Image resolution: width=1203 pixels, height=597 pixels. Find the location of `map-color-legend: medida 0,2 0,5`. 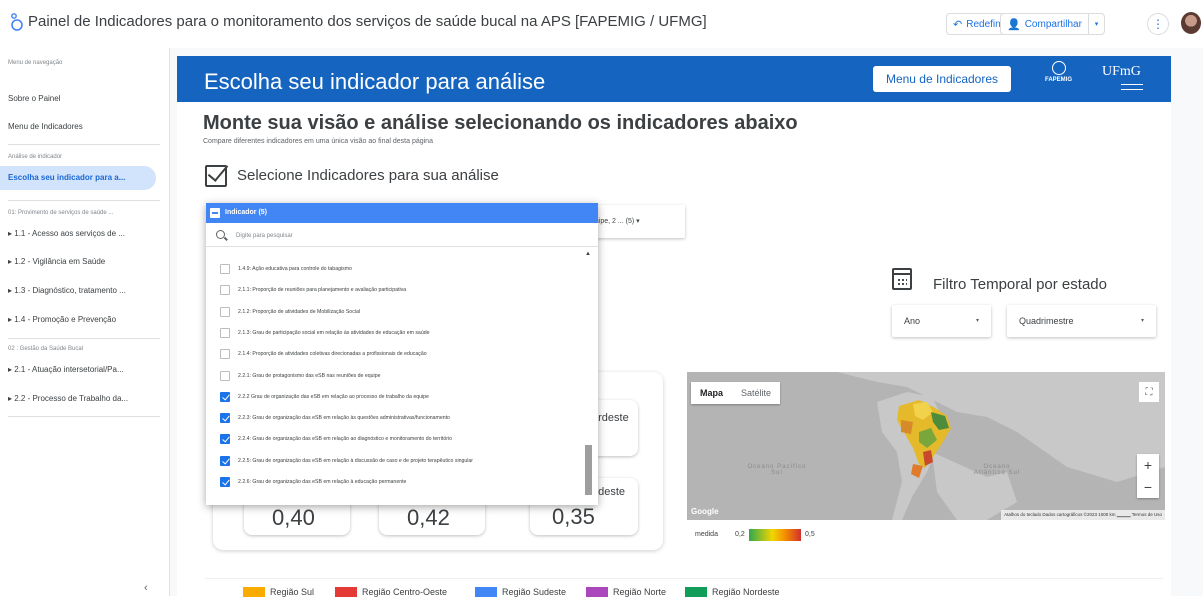

map-color-legend: medida 0,2 0,5 is located at coordinates (926, 535).